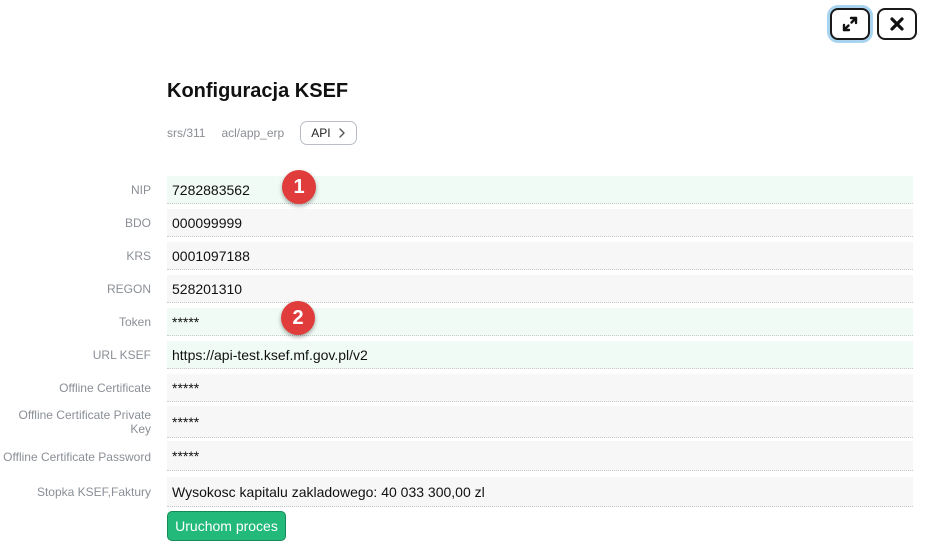  Describe the element at coordinates (140, 190) in the screenshot. I see `field-label-nip: NIP` at that location.